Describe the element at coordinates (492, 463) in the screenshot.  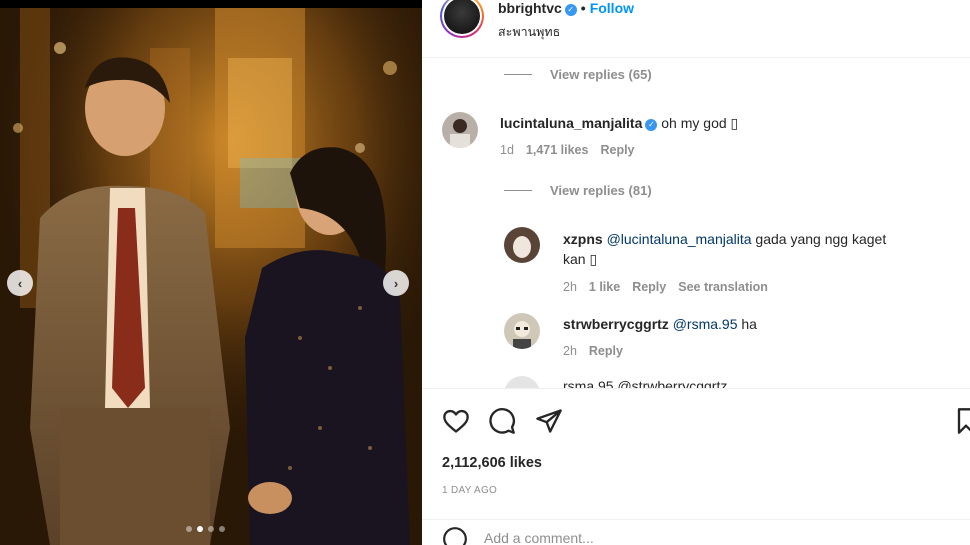
I see `likes-count: 2,112,606 likes` at that location.